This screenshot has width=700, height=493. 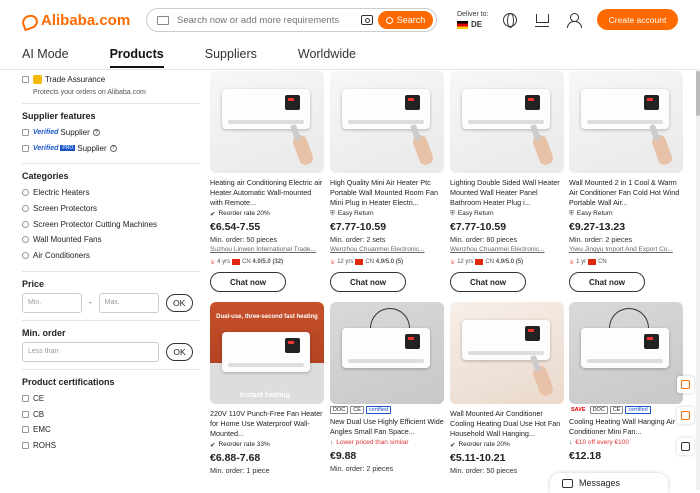 I want to click on trade-assurance-filter: Trade Assurance, so click(x=111, y=80).